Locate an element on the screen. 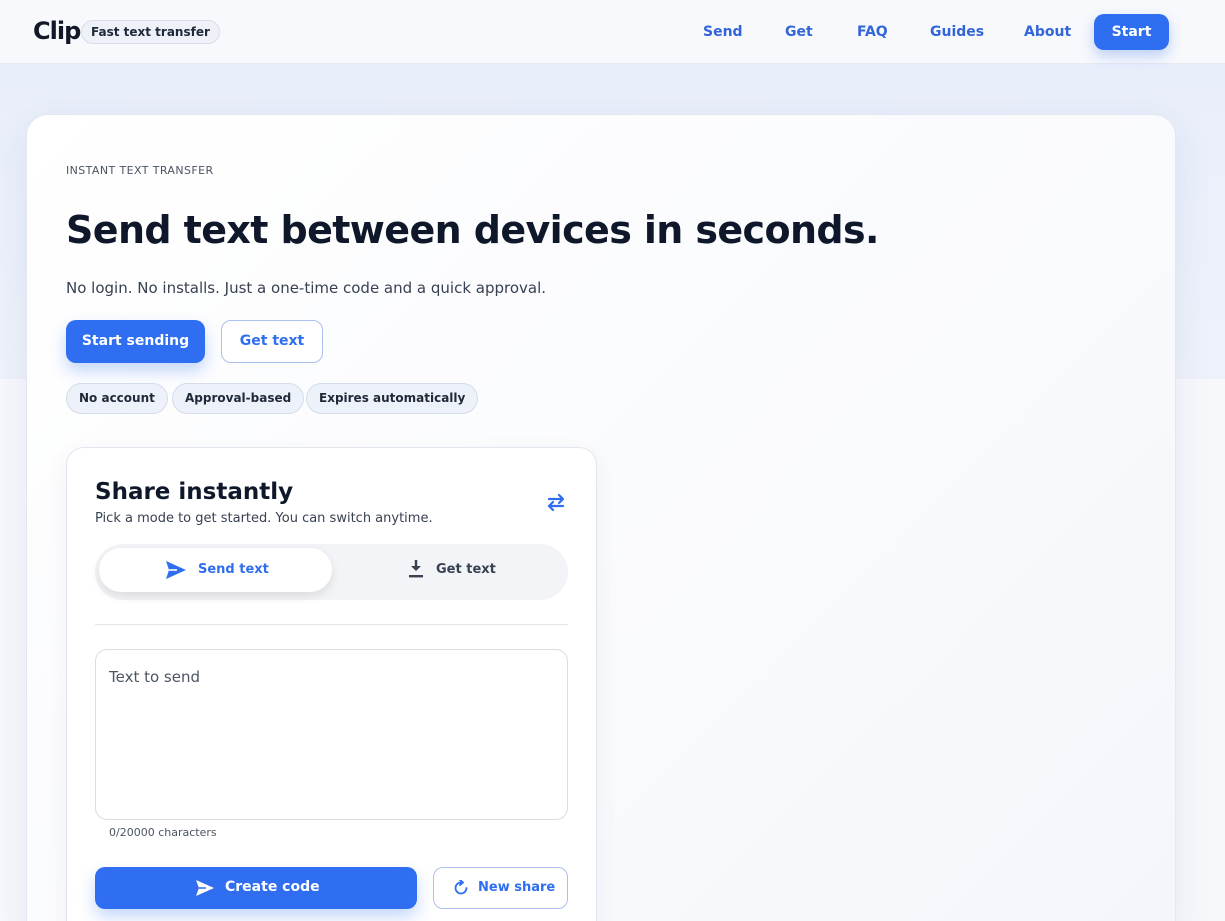 The height and width of the screenshot is (921, 1225). chip-expires-automatically: Expires automatically is located at coordinates (392, 398).